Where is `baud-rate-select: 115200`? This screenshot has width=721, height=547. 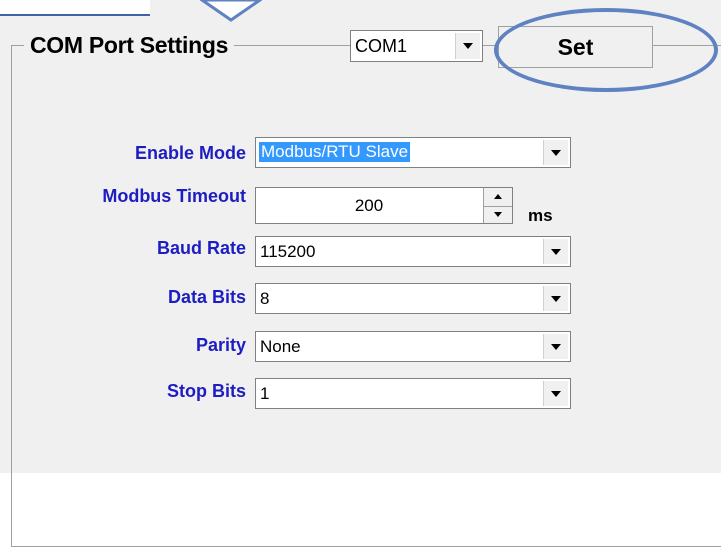
baud-rate-select: 115200 is located at coordinates (413, 251).